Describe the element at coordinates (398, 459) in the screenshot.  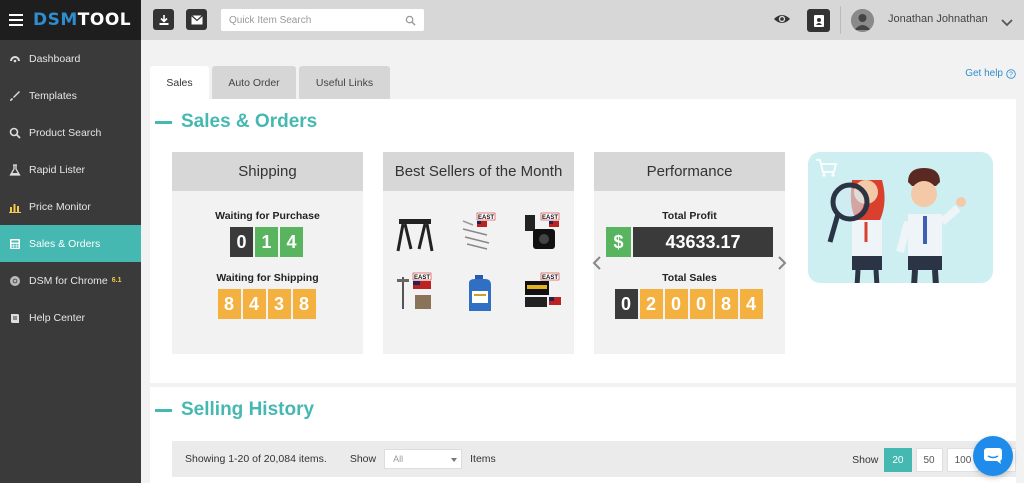
I see `select-value: All` at that location.